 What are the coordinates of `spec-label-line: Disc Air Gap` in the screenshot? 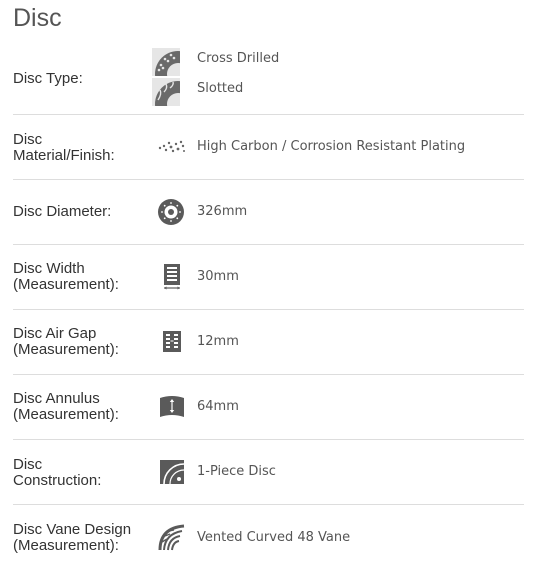 It's located at (55, 333).